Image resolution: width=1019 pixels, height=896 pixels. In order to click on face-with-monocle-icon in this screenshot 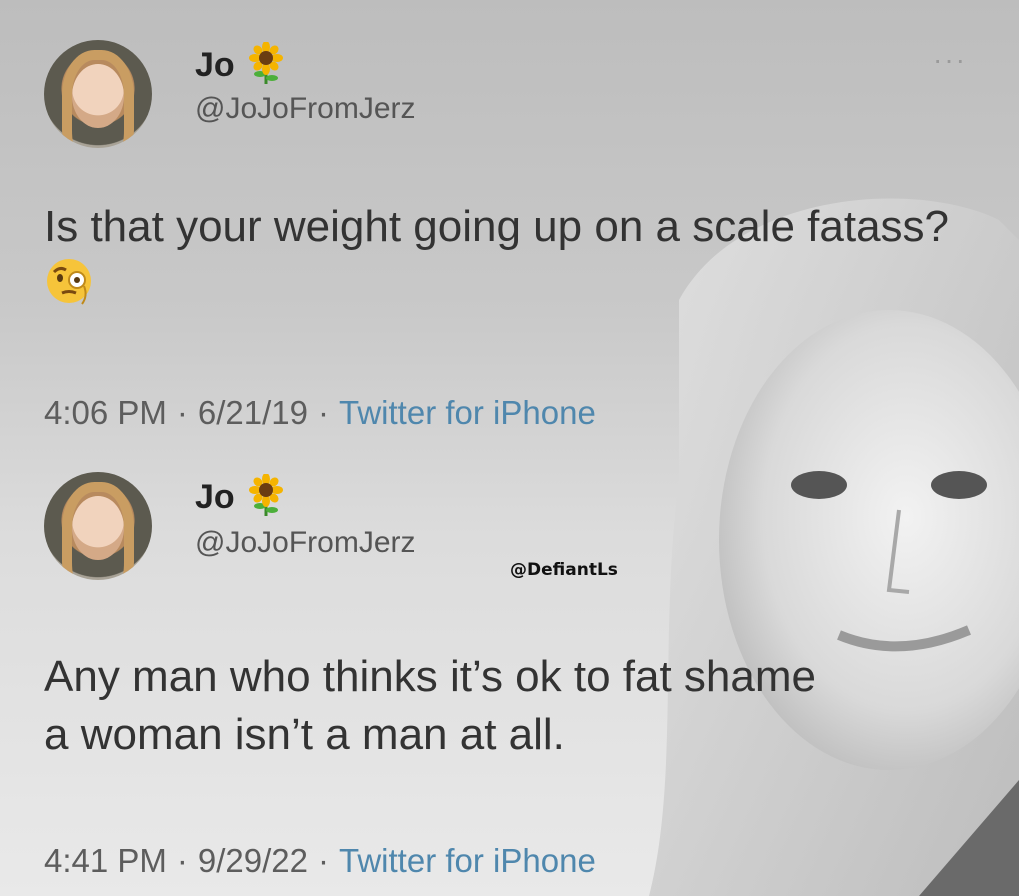, I will do `click(69, 288)`.